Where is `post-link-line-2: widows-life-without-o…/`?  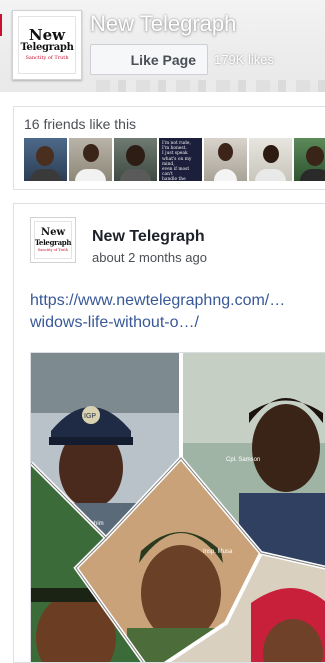 post-link-line-2: widows-life-without-o…/ is located at coordinates (114, 322).